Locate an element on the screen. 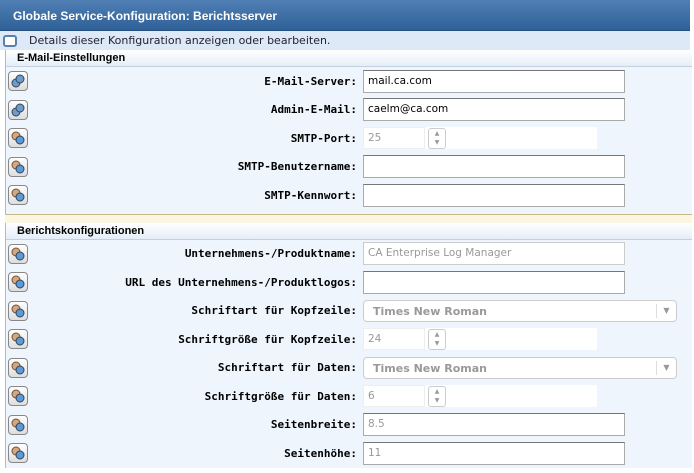 The image size is (694, 473). admin-email-label: Admin-E-Mail: is located at coordinates (313, 110).